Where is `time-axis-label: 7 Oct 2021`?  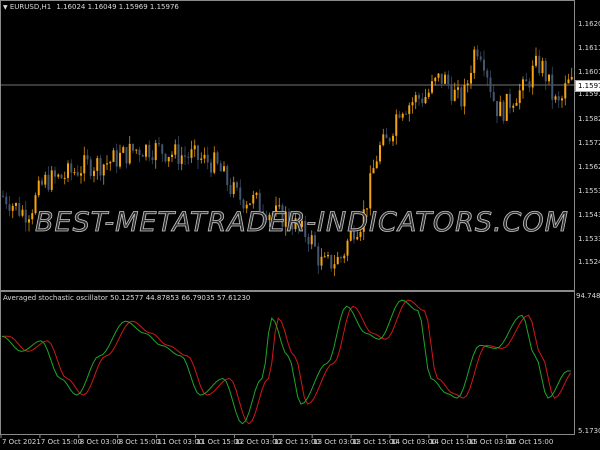 time-axis-label: 7 Oct 2021 is located at coordinates (21, 442).